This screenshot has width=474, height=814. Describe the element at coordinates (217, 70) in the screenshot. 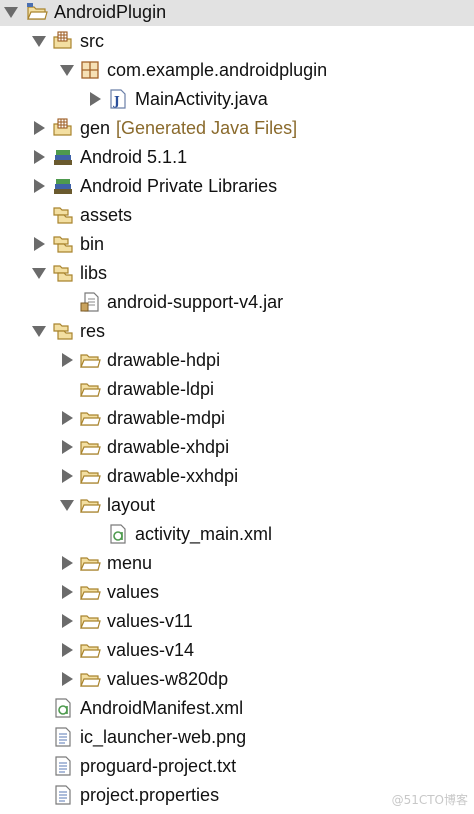

I see `tree-item-label: com.example.androidplugin` at that location.